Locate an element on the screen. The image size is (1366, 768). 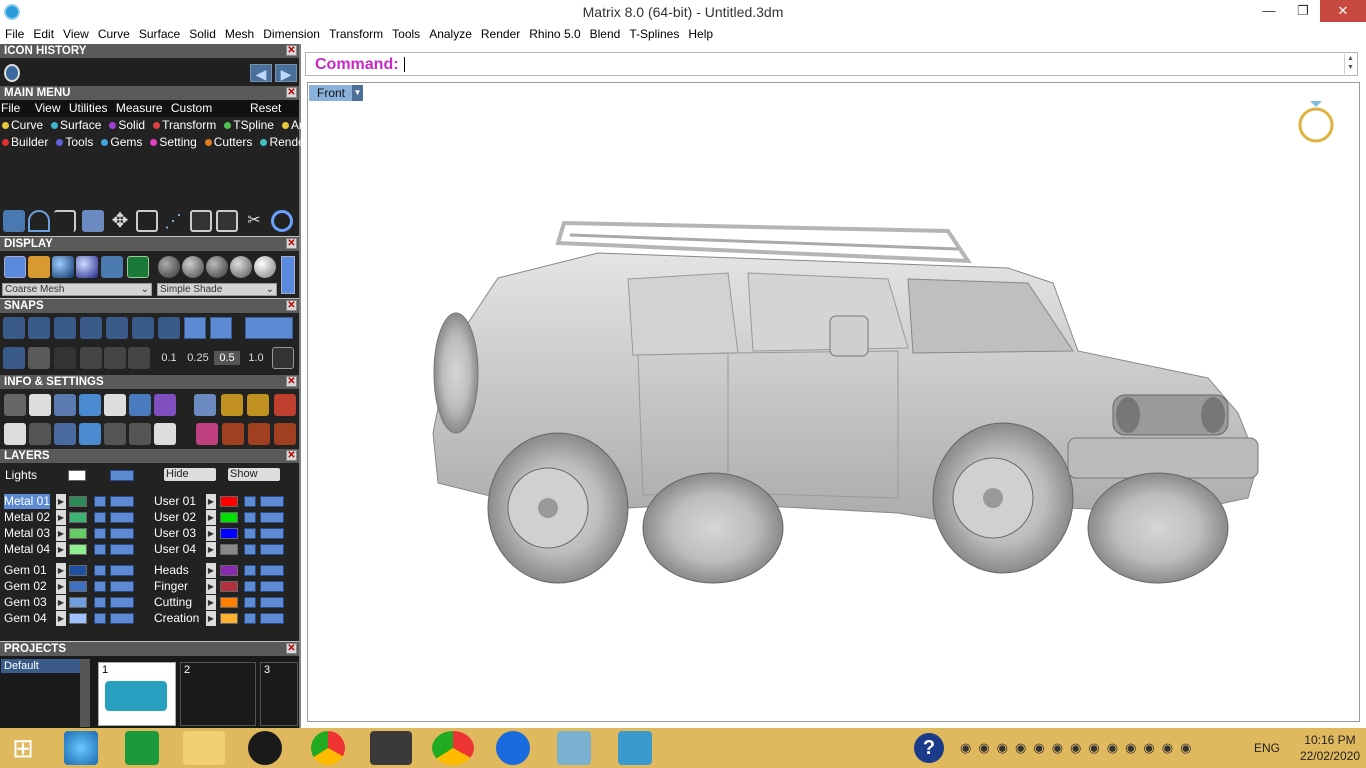
layer-name: User 03 is located at coordinates (175, 533).